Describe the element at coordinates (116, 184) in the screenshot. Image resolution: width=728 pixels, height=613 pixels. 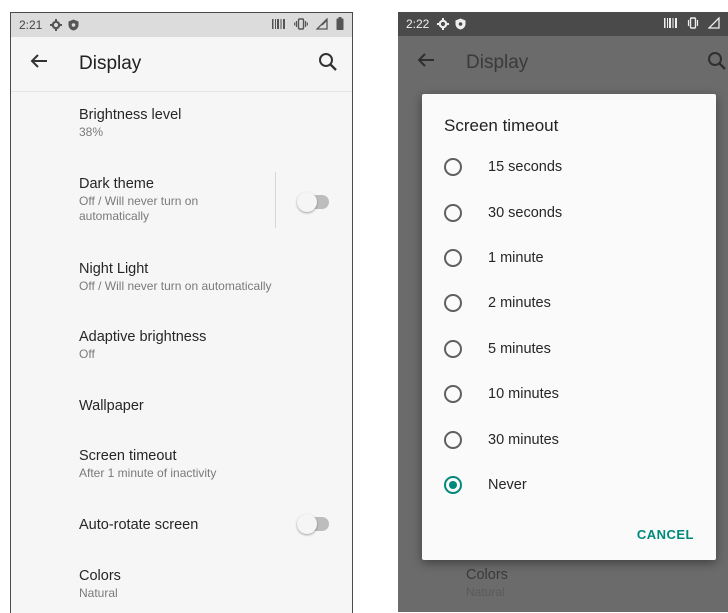
I see `item-title: Dark theme` at that location.